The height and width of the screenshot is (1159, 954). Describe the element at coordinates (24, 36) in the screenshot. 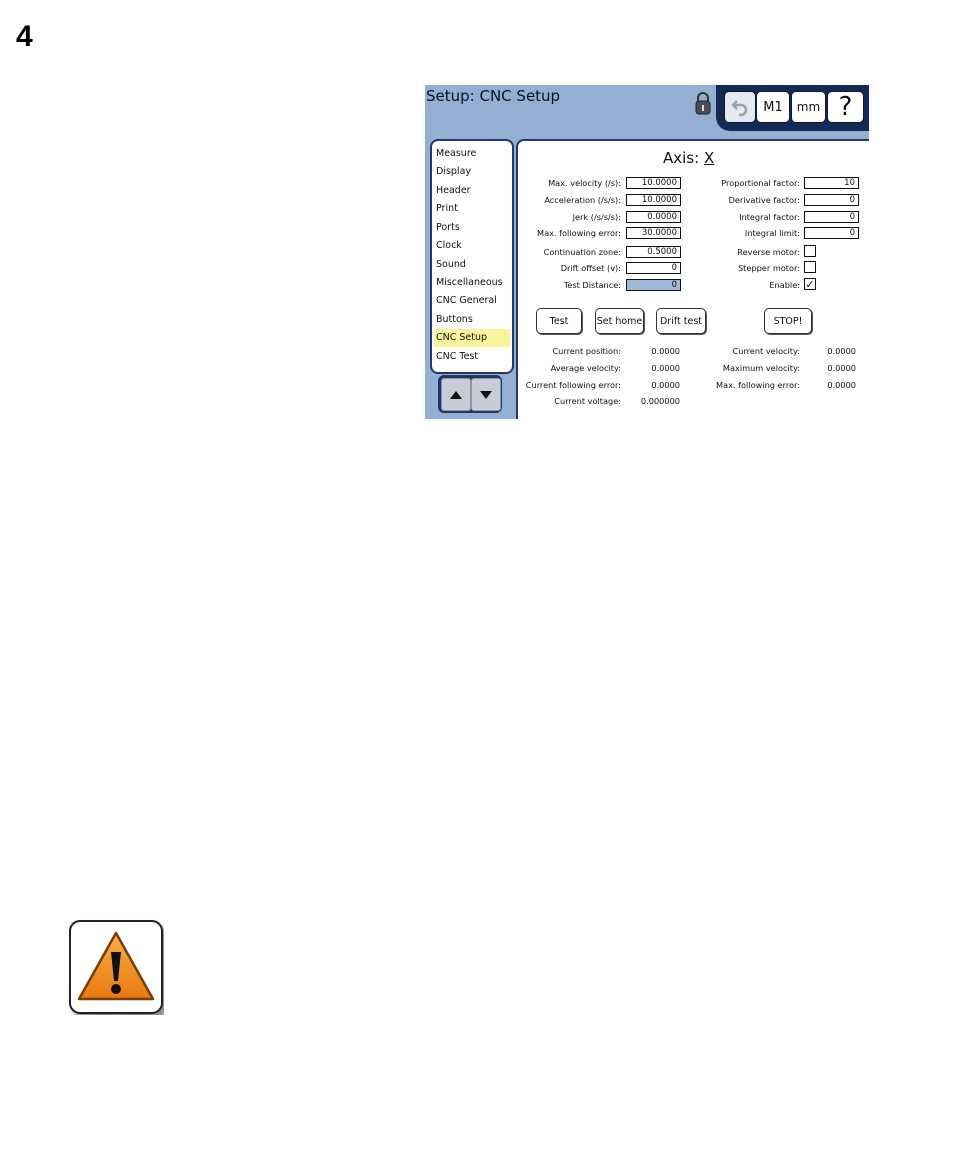

I see `page-number: 4` at that location.